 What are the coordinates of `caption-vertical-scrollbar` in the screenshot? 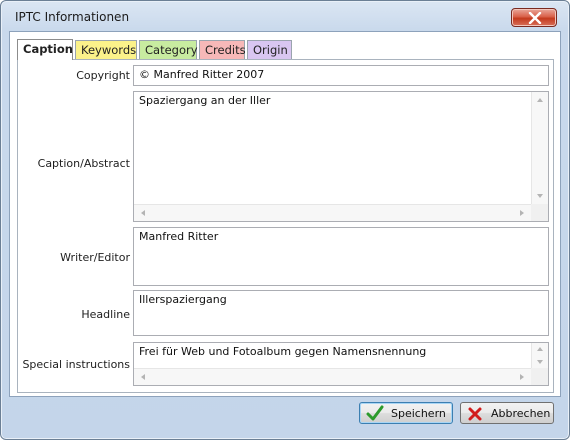 It's located at (539, 148).